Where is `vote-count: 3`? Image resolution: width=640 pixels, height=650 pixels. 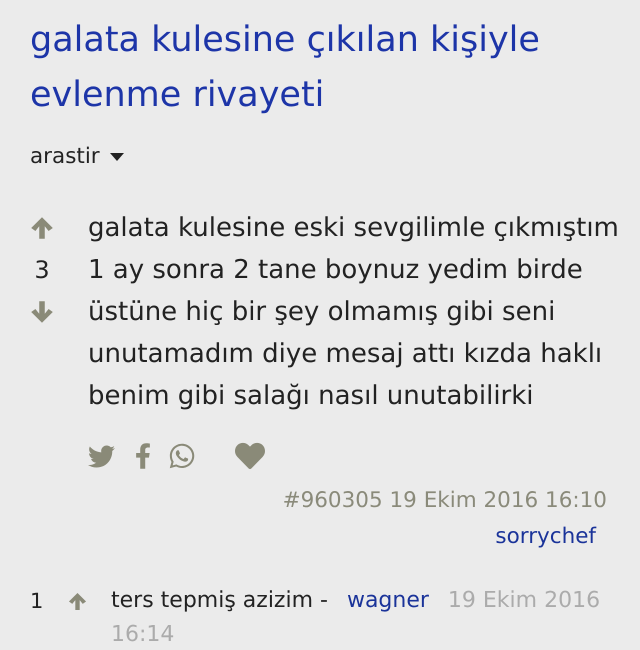
vote-count: 3 is located at coordinates (42, 270).